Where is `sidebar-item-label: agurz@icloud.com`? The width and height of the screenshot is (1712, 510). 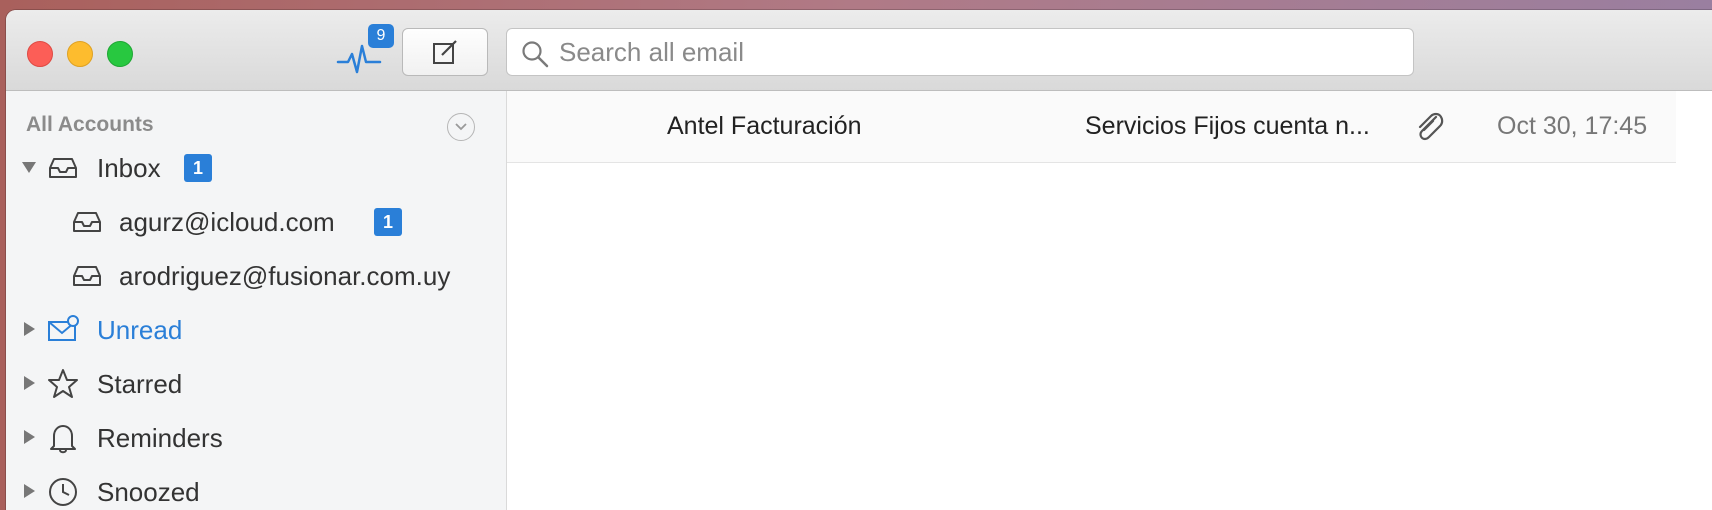 sidebar-item-label: agurz@icloud.com is located at coordinates (227, 222).